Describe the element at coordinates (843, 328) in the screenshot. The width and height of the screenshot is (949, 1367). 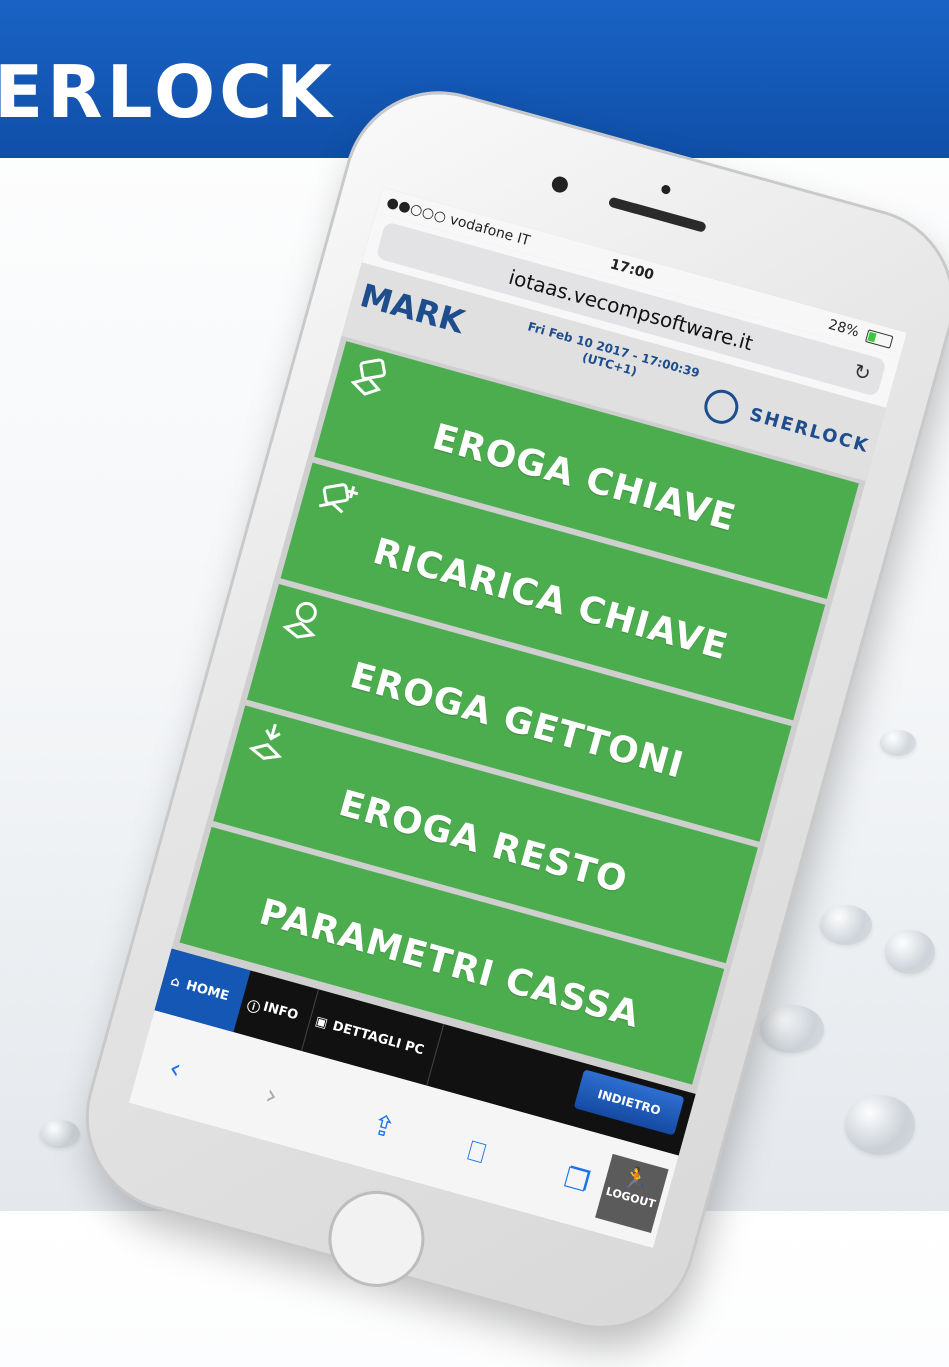
I see `battery-percent: 28%` at that location.